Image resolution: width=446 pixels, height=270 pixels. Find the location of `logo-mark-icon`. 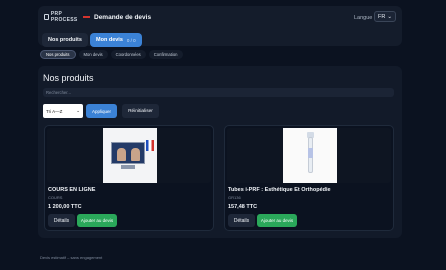

logo-mark-icon is located at coordinates (46, 17).